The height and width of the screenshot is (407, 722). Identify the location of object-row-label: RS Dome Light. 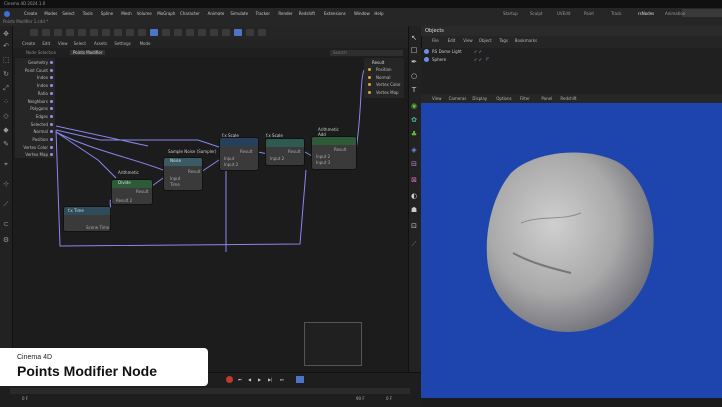
(447, 51).